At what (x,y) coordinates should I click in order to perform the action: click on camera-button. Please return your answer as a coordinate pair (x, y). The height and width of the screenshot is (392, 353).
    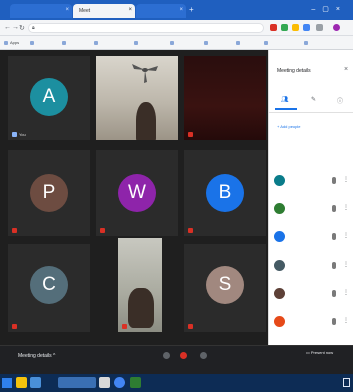
    Looking at the image, I should click on (203, 355).